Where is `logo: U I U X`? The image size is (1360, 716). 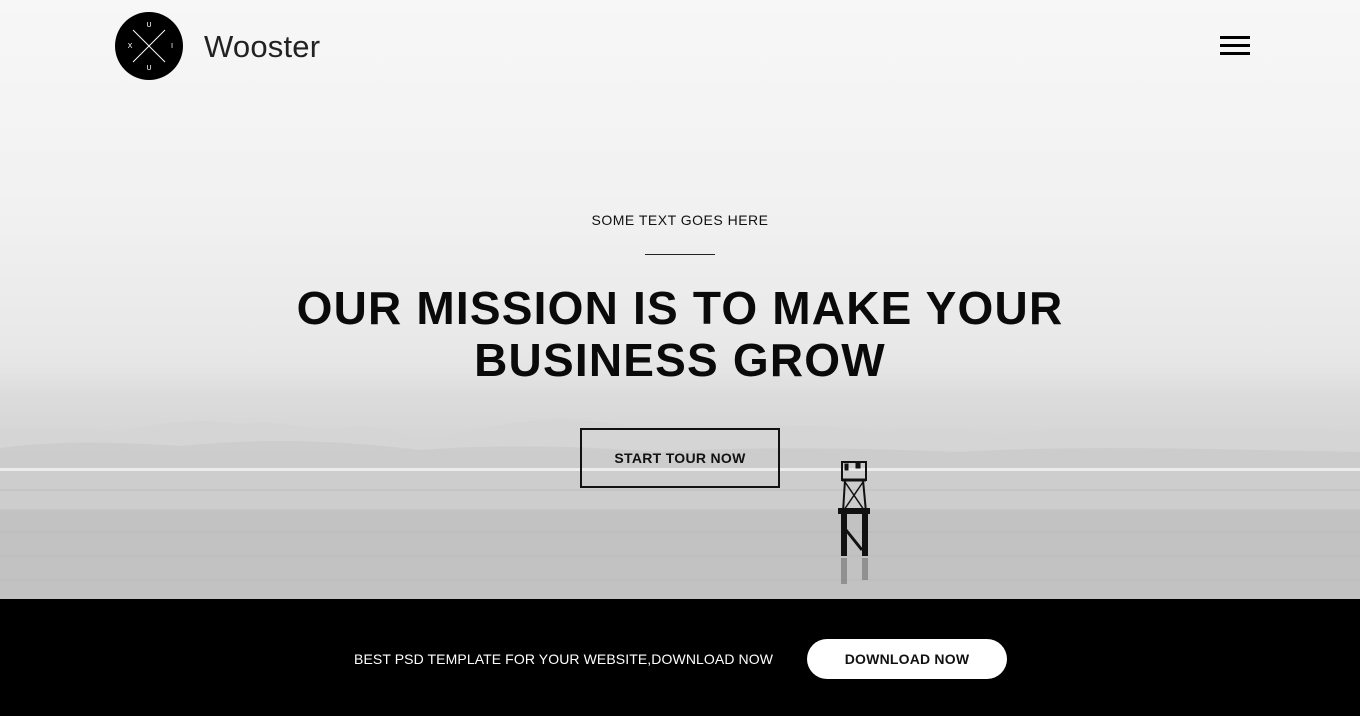
logo: U I U X is located at coordinates (149, 46).